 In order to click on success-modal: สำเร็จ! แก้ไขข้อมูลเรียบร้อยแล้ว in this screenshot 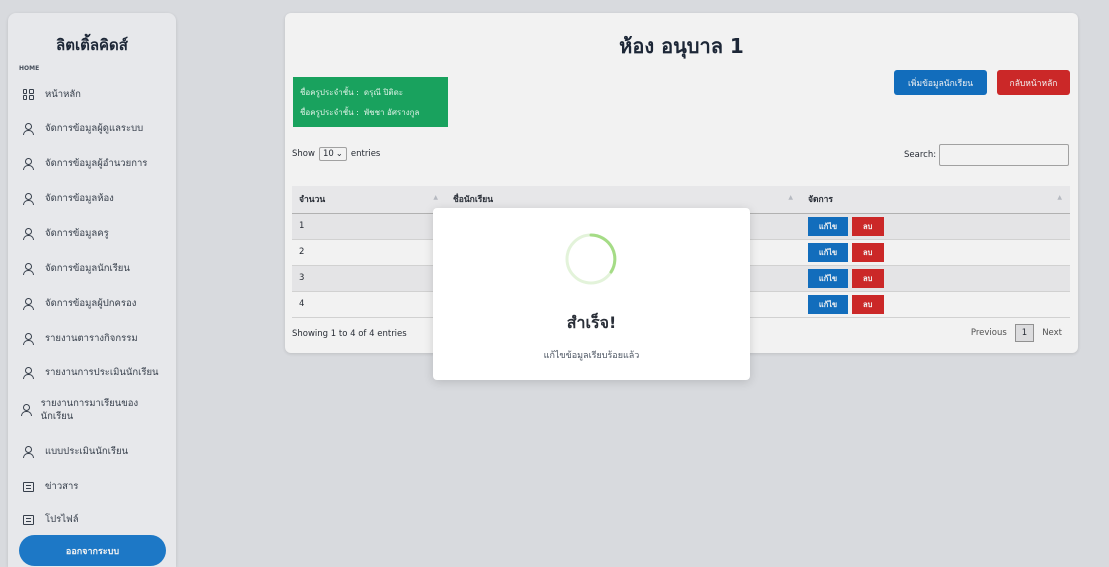, I will do `click(591, 294)`.